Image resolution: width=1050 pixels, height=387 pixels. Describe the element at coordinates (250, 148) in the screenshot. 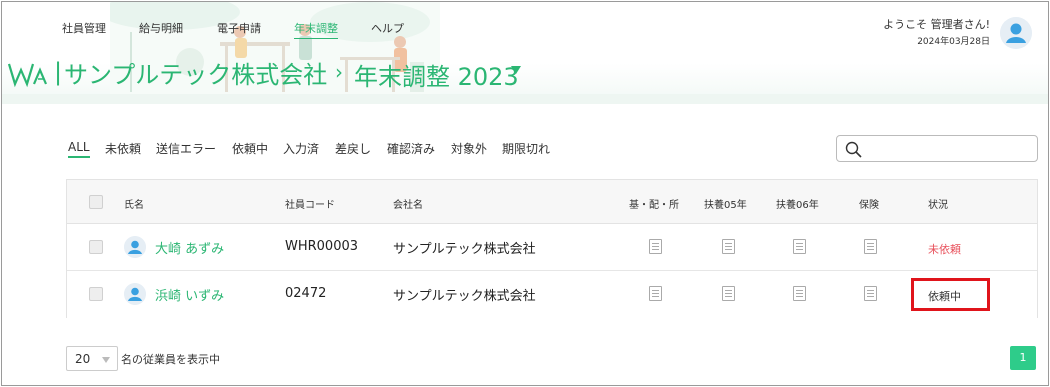

I see `filter-requested: 依頼中` at that location.